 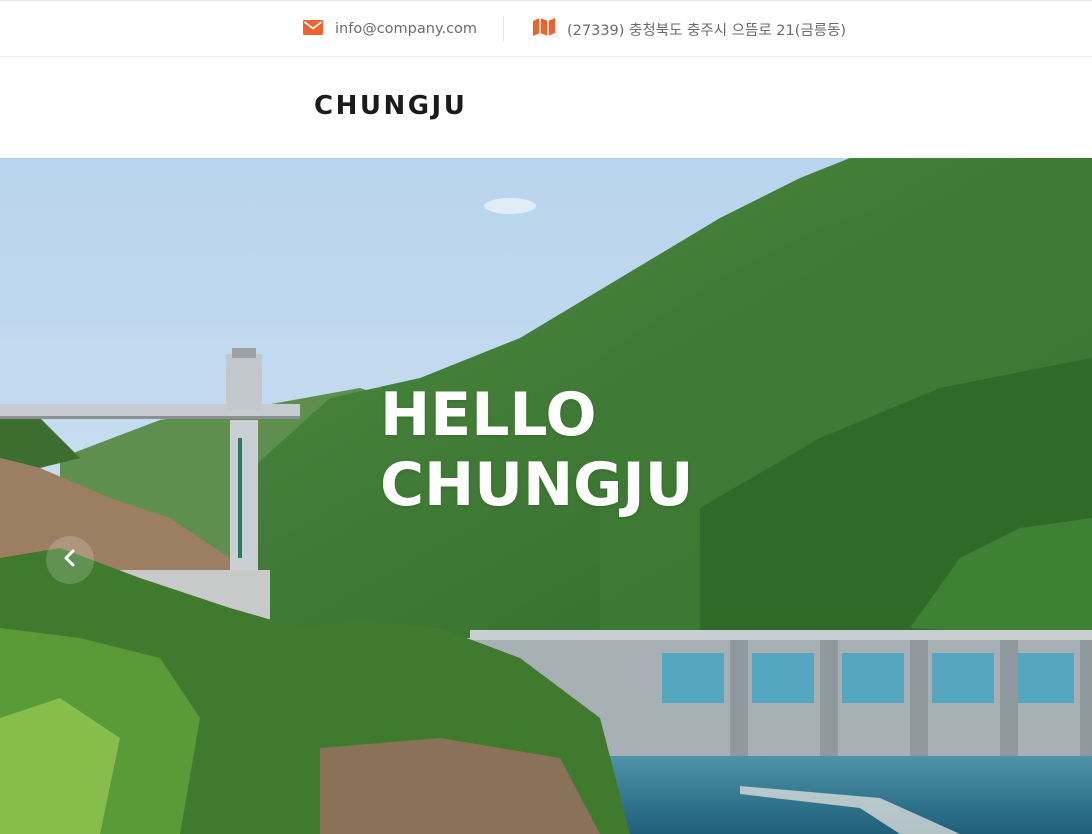 I want to click on hero-title-line-2: CHUNGJU, so click(x=537, y=485).